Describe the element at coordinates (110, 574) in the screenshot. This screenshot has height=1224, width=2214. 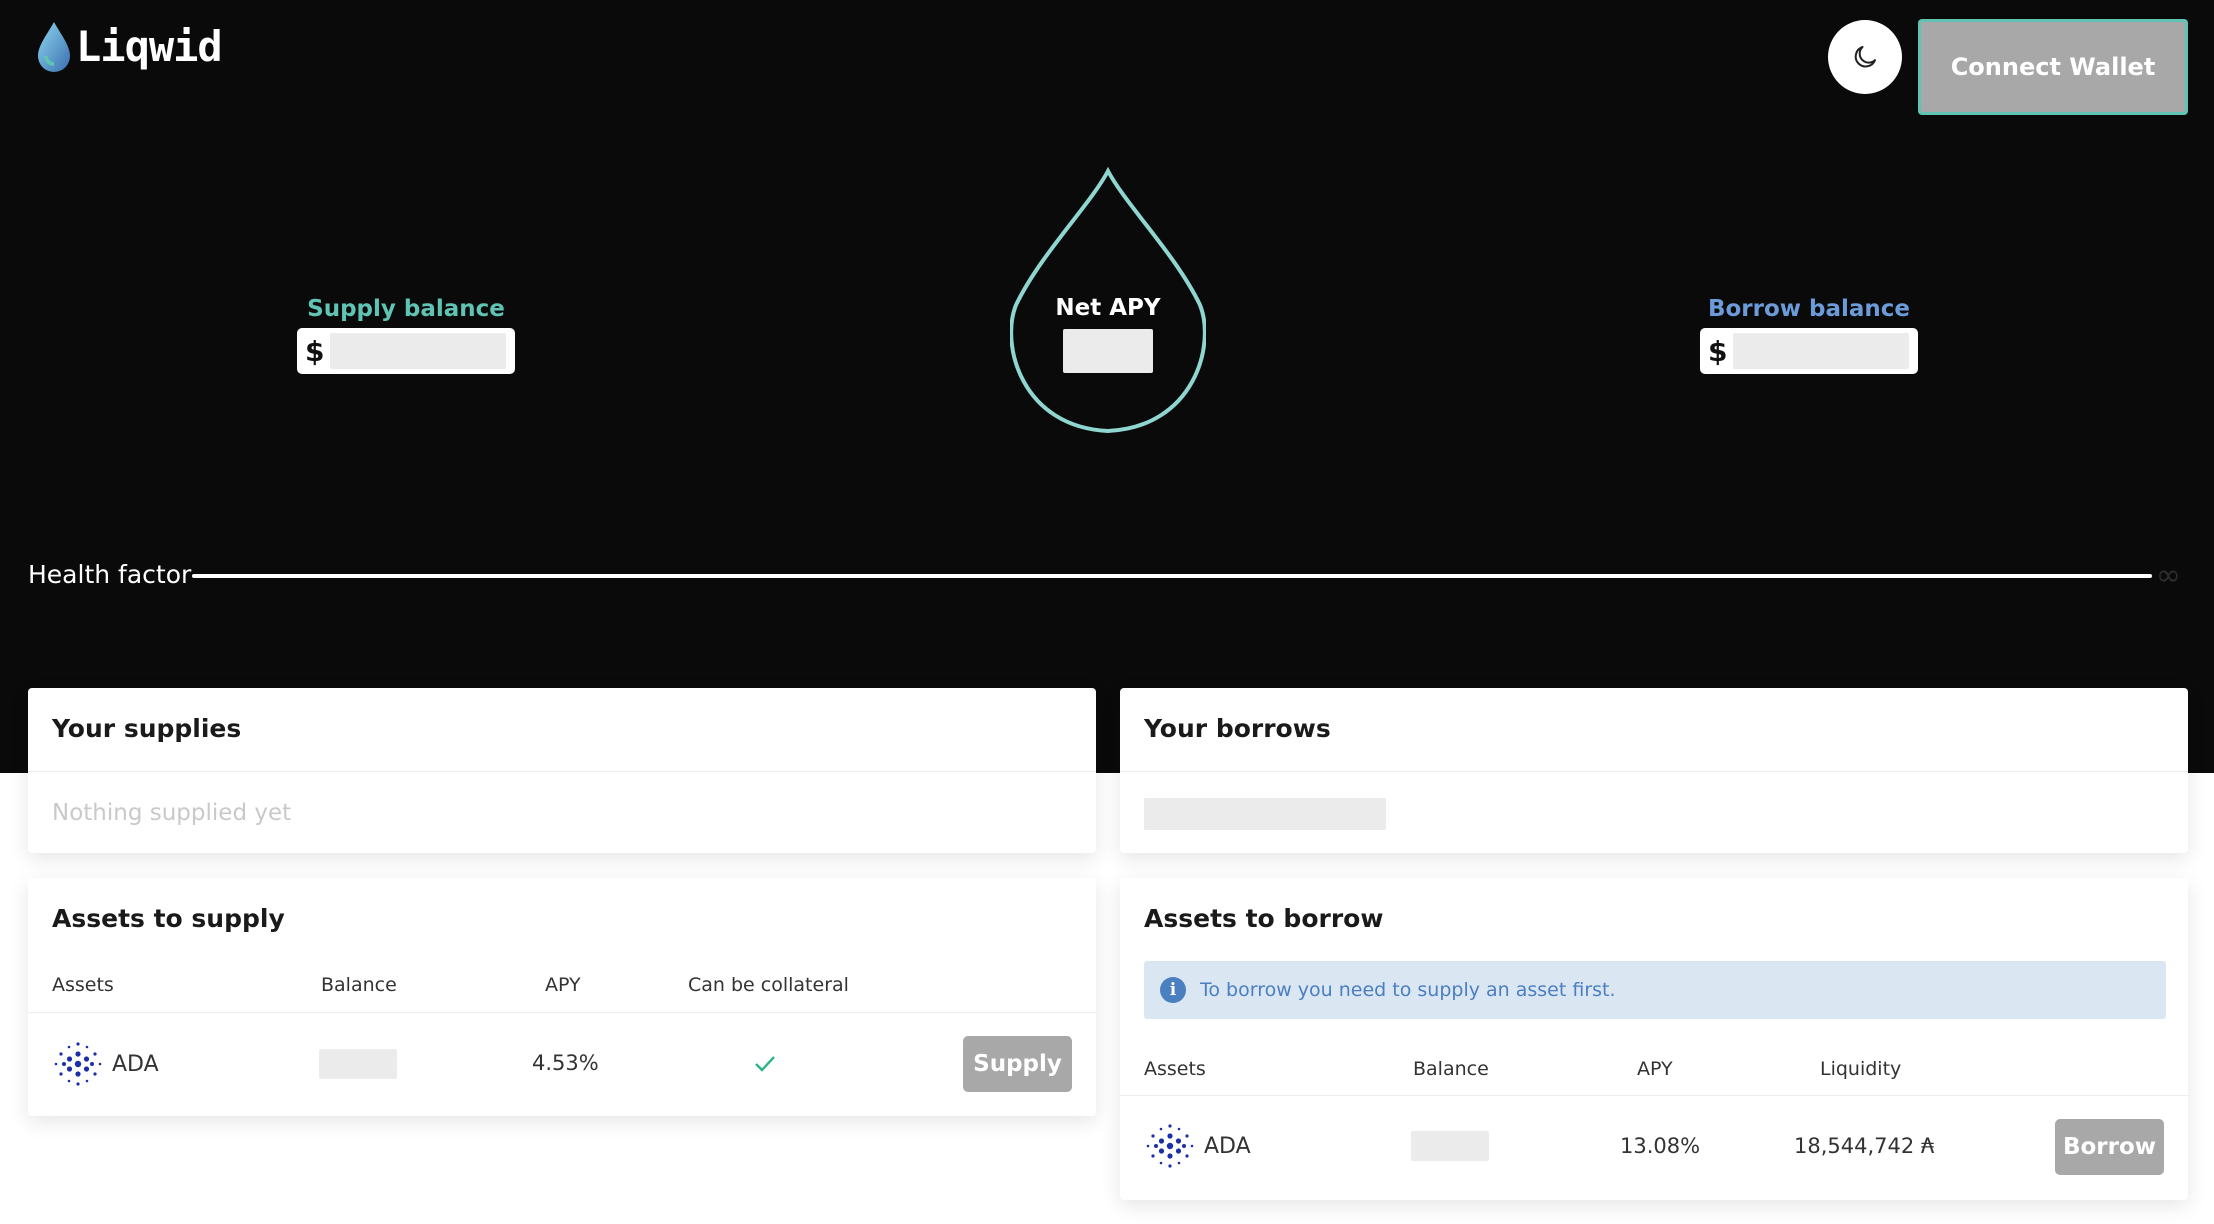
I see `health-factor-label: Health factor` at that location.